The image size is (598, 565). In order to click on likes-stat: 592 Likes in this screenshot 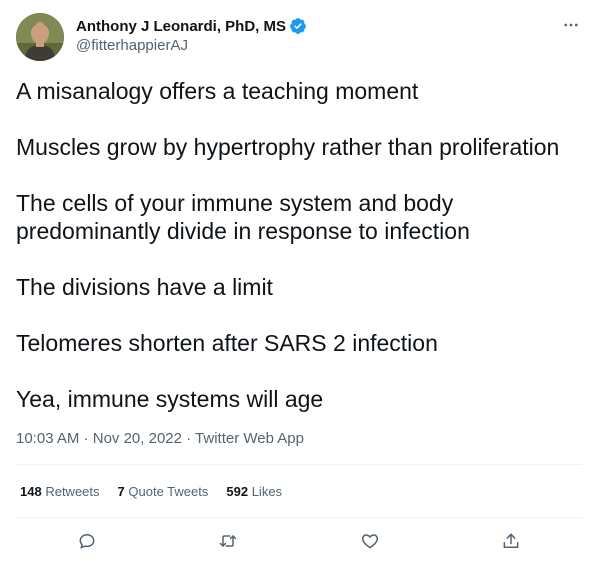, I will do `click(254, 491)`.